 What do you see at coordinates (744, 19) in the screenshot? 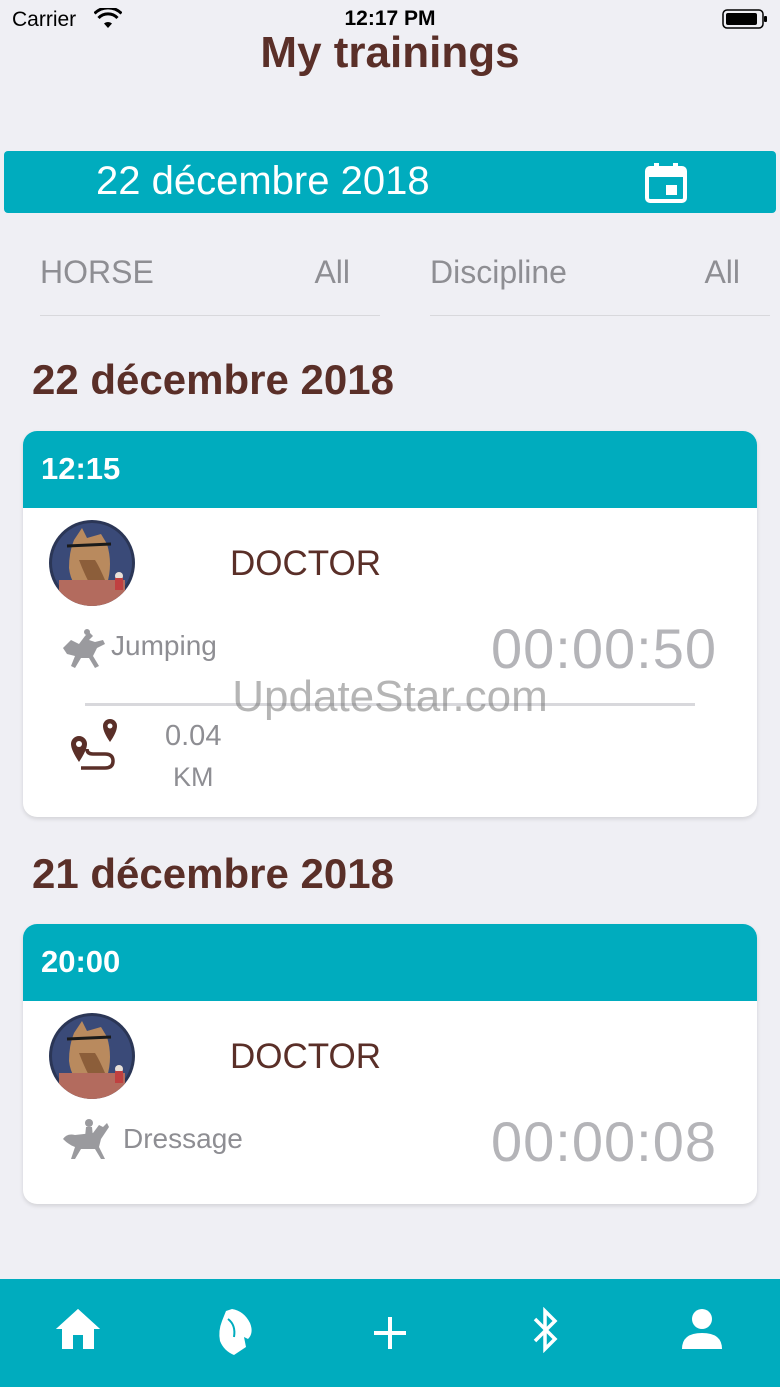
I see `battery-icon` at bounding box center [744, 19].